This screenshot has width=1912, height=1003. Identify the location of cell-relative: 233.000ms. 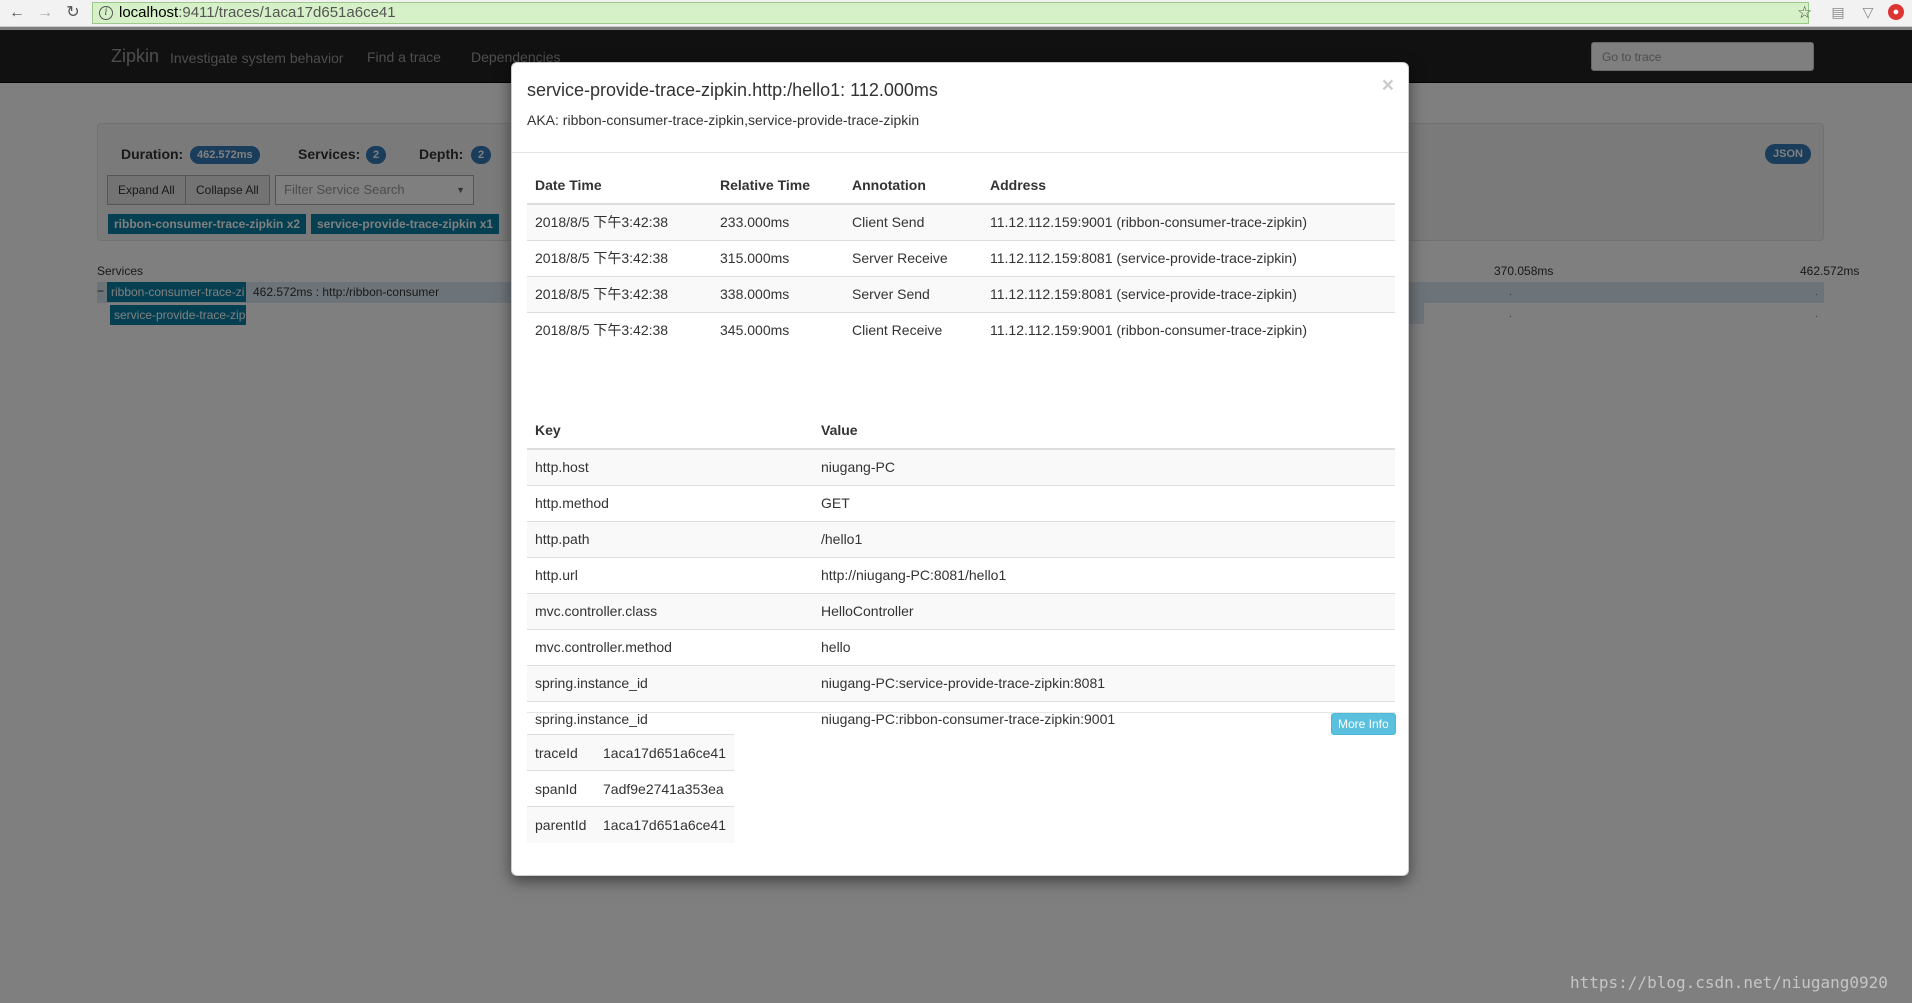
(778, 221).